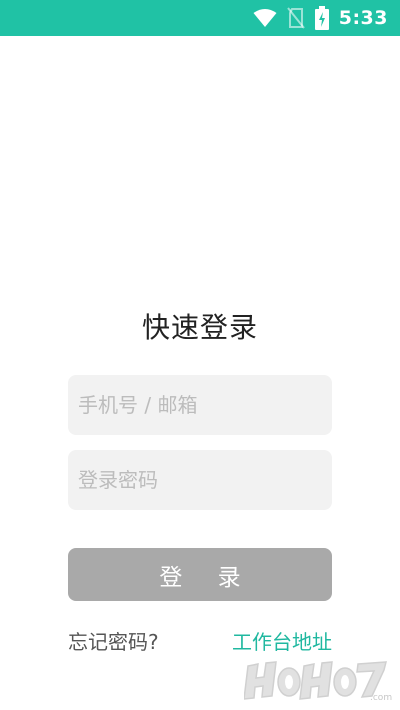 The image size is (400, 710). I want to click on battery-charging-icon, so click(321, 18).